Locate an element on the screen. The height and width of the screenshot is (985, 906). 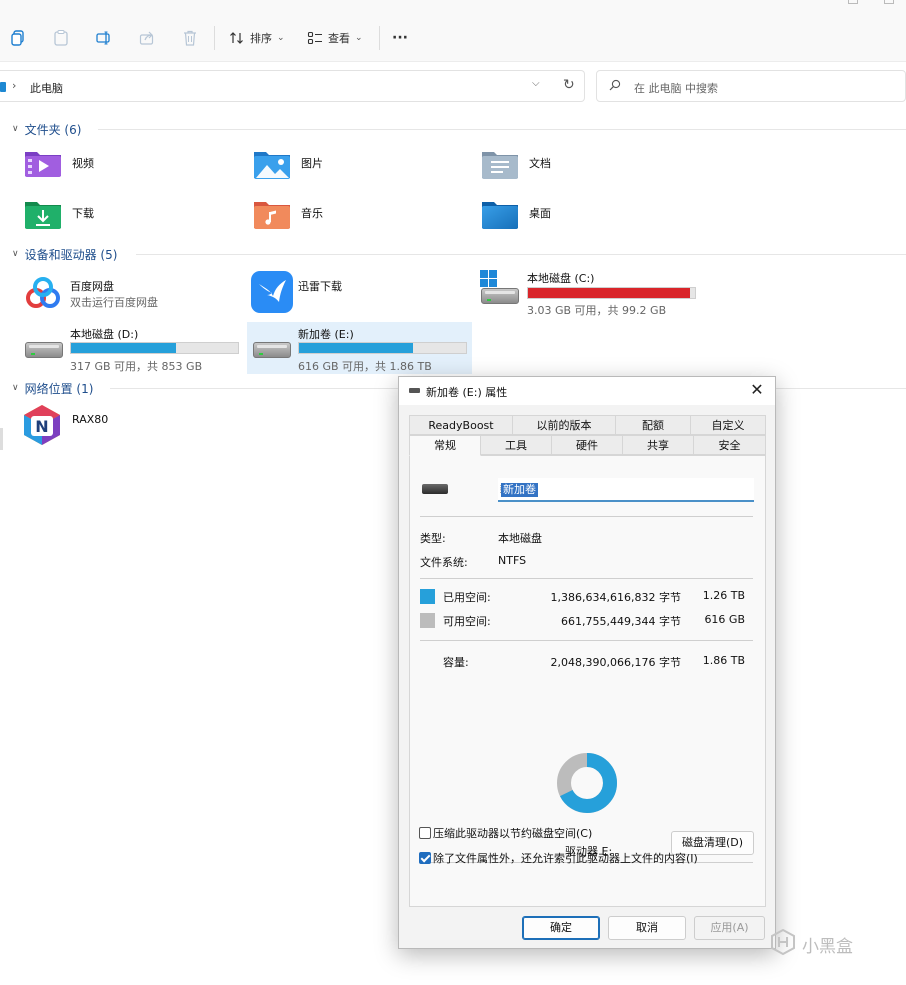
command-bar: 排序 ⌄ 查看 ⌄ ··· is located at coordinates (453, 31).